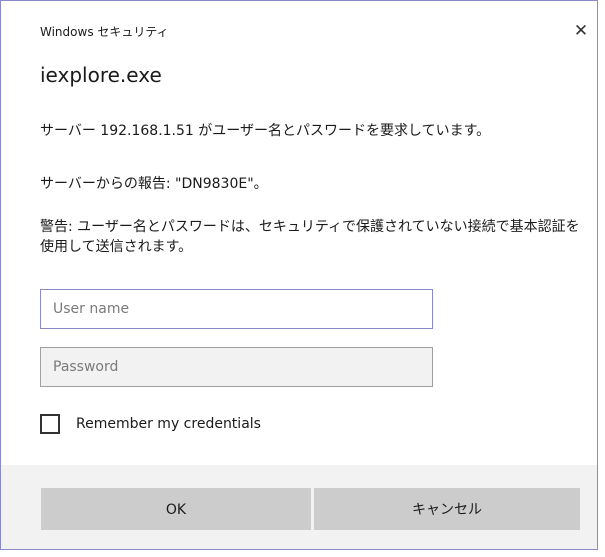  Describe the element at coordinates (154, 184) in the screenshot. I see `server-report-message: サーバーからの報告: "DN9830E"。` at that location.